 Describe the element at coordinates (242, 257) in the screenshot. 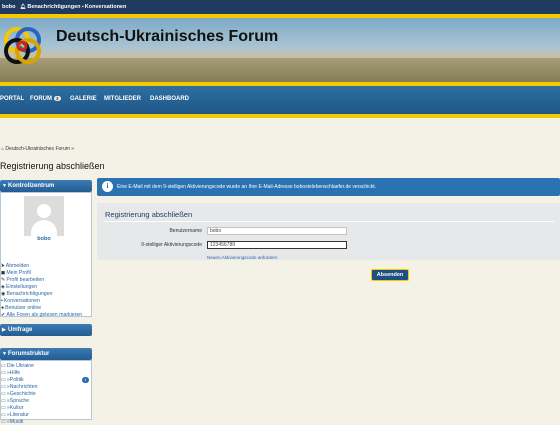

I see `request-new-code-link: Neuen Aktivierungscode anfordern` at that location.